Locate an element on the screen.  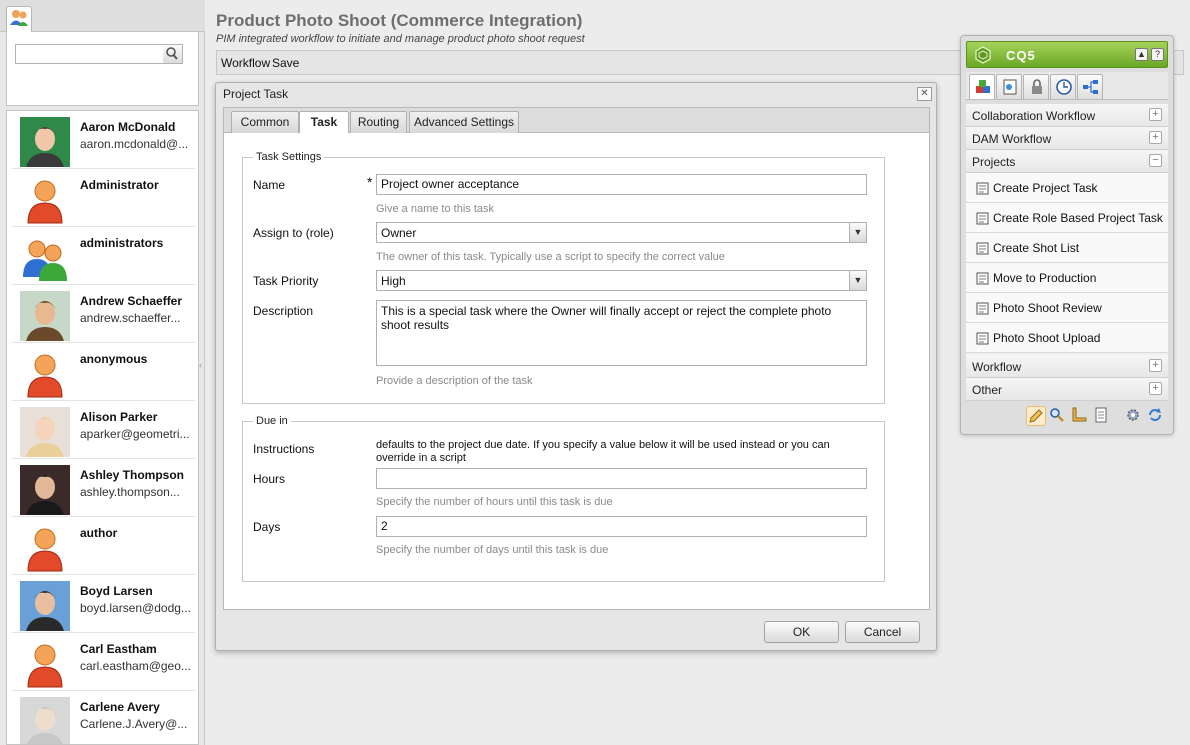
save-button: Save is located at coordinates (285, 63).